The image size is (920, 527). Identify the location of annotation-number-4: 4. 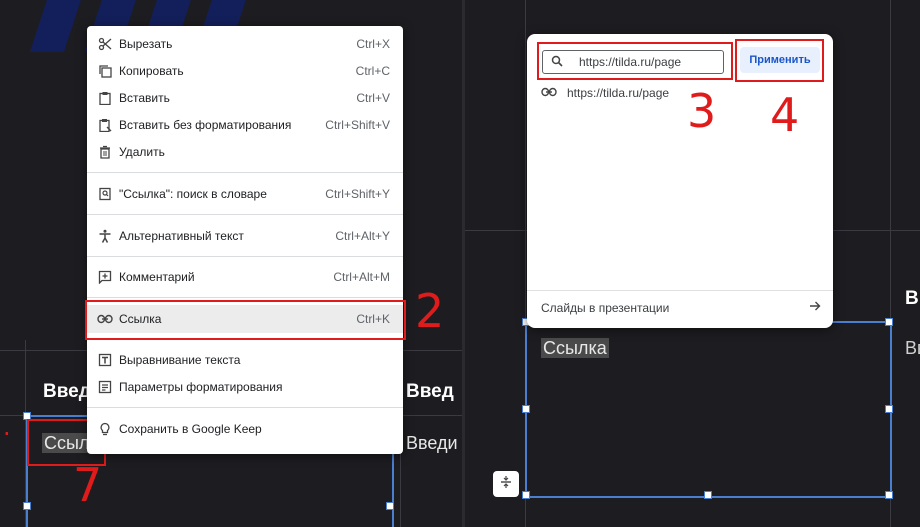
(785, 115).